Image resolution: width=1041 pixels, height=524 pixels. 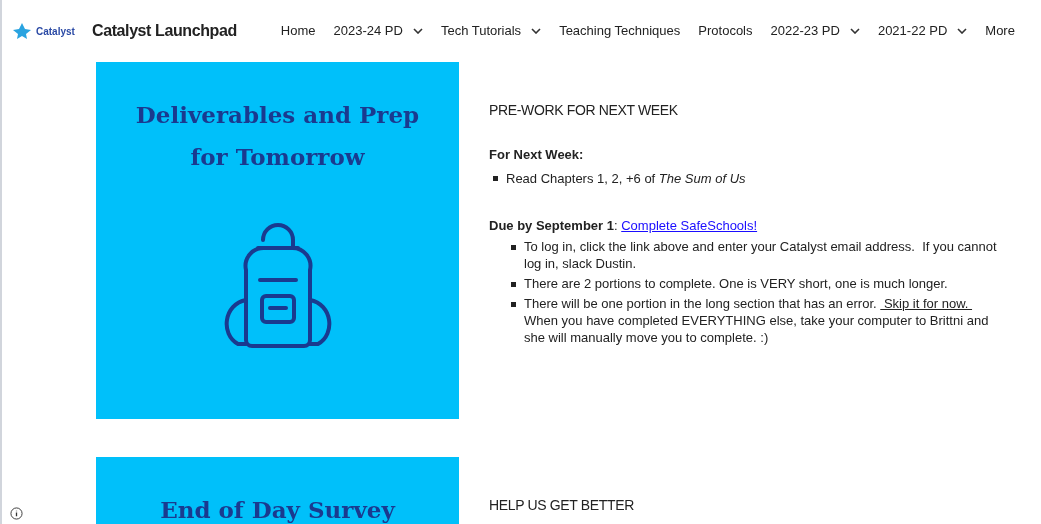 I want to click on nav-link: Home, so click(x=298, y=31).